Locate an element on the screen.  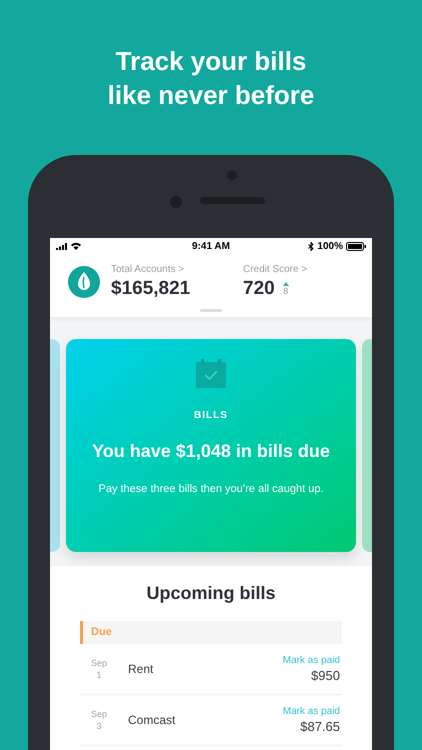
headline: like never before is located at coordinates (211, 95).